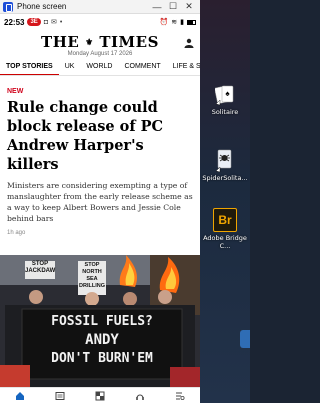  Describe the element at coordinates (225, 112) in the screenshot. I see `desktop-icon-label: Solitaire` at that location.